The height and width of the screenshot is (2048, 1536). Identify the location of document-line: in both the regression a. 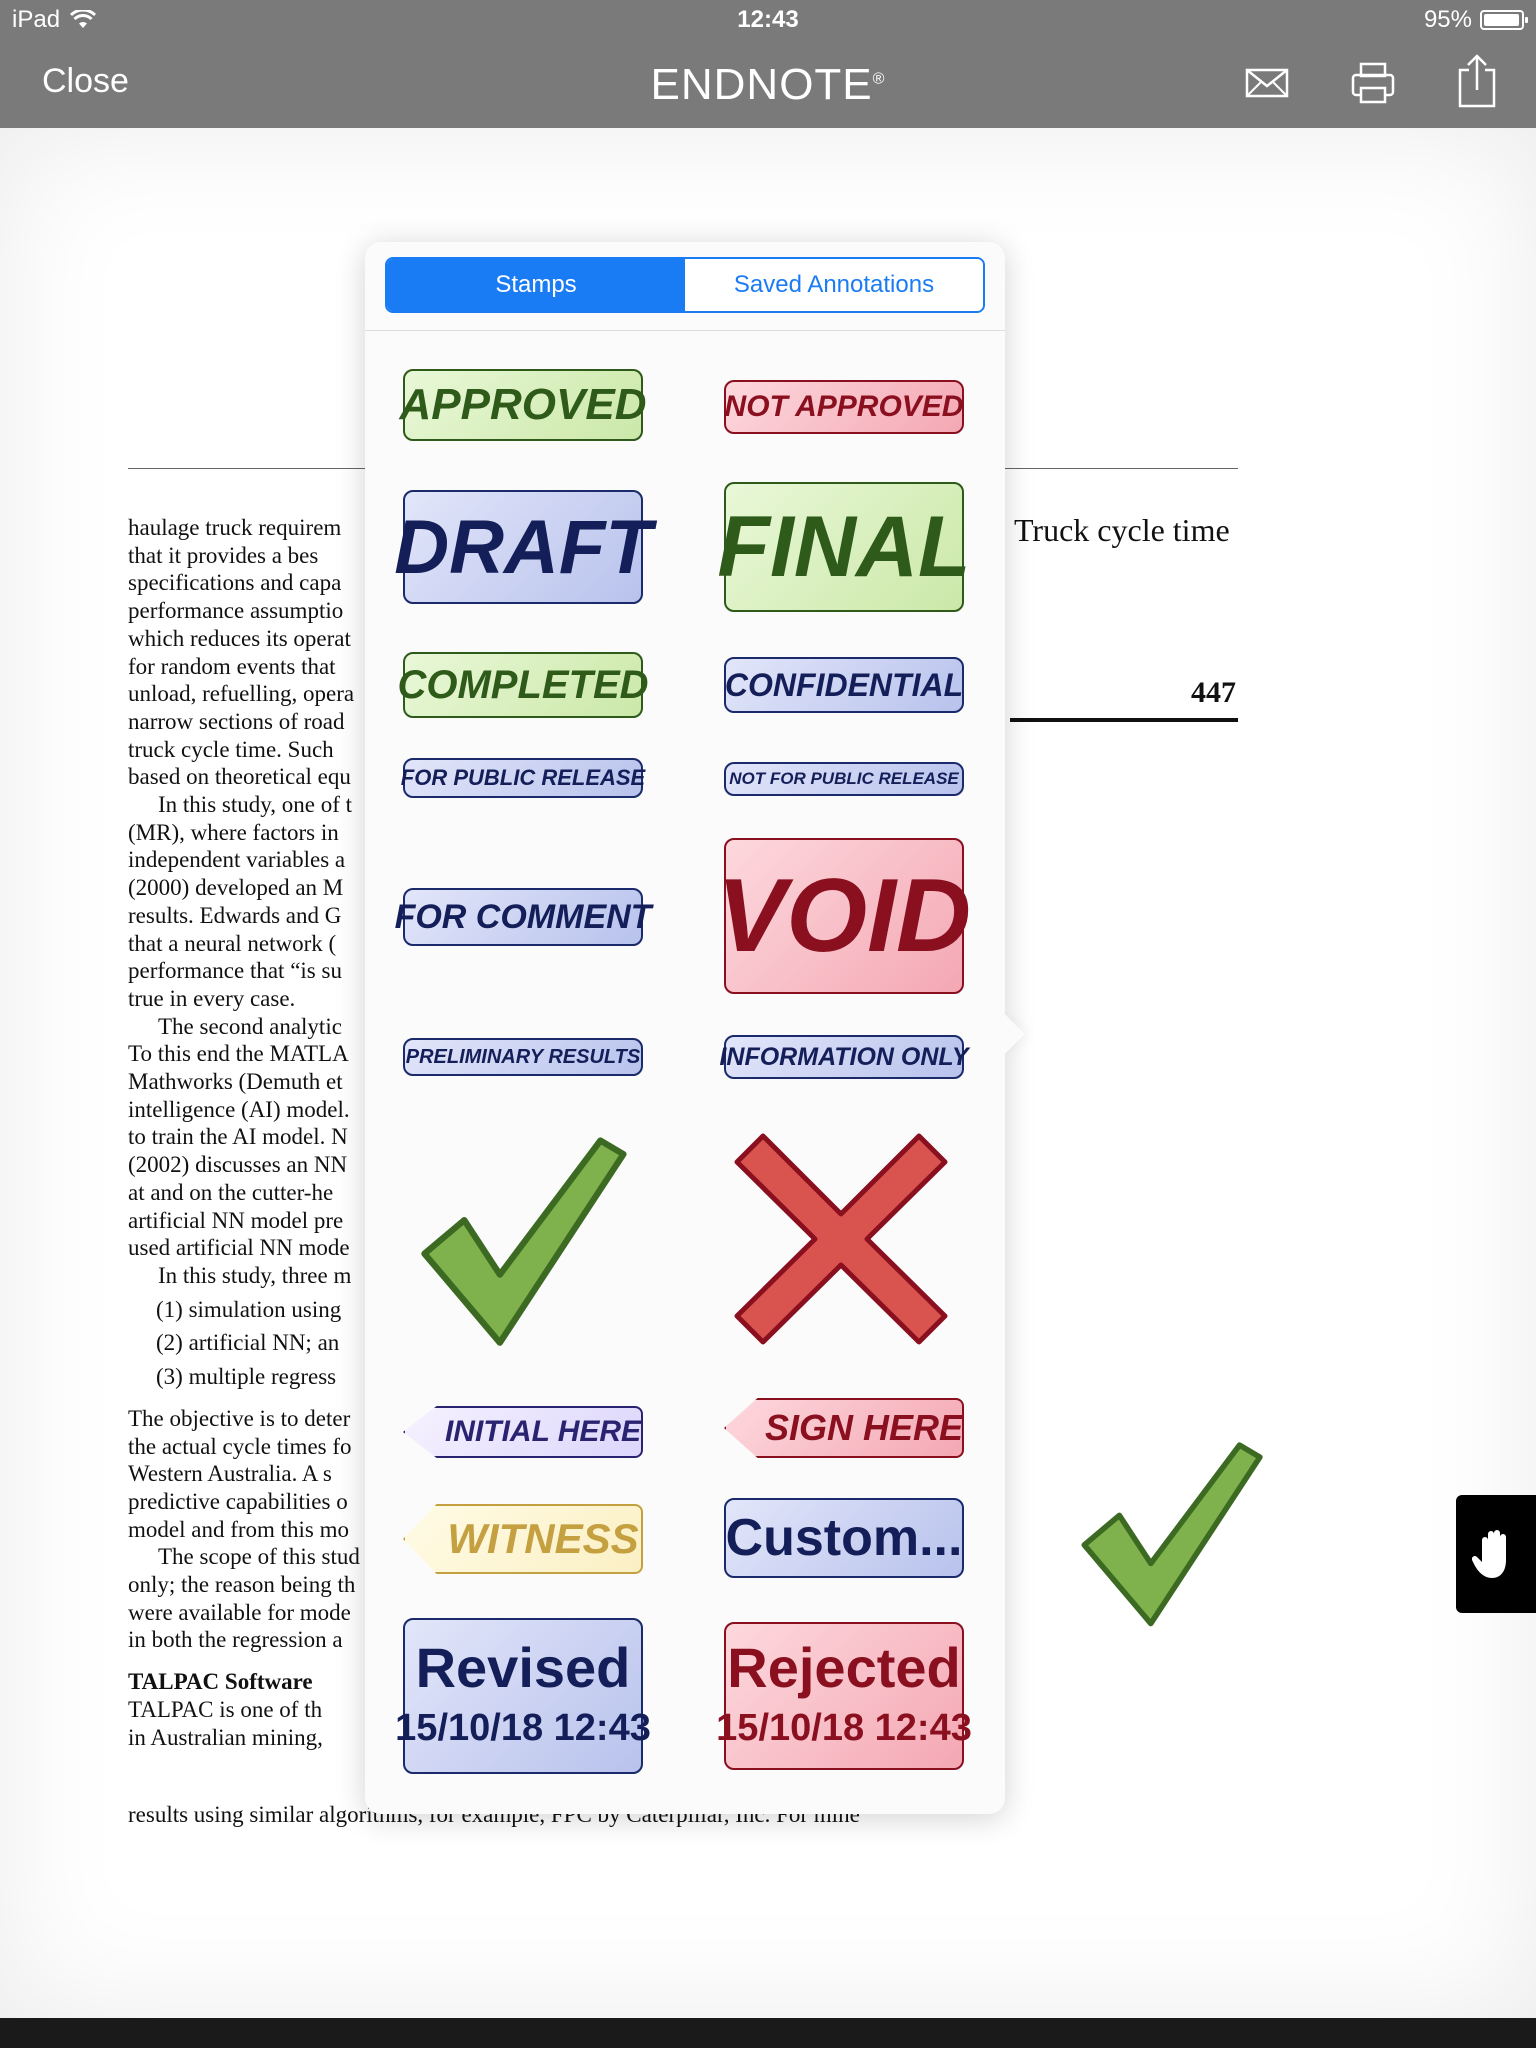
(235, 1640).